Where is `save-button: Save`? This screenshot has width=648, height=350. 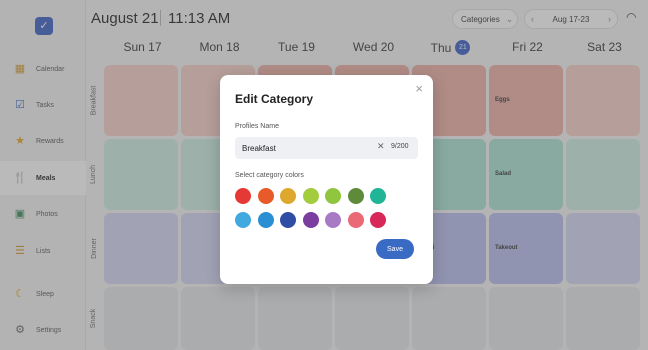
save-button: Save is located at coordinates (395, 249).